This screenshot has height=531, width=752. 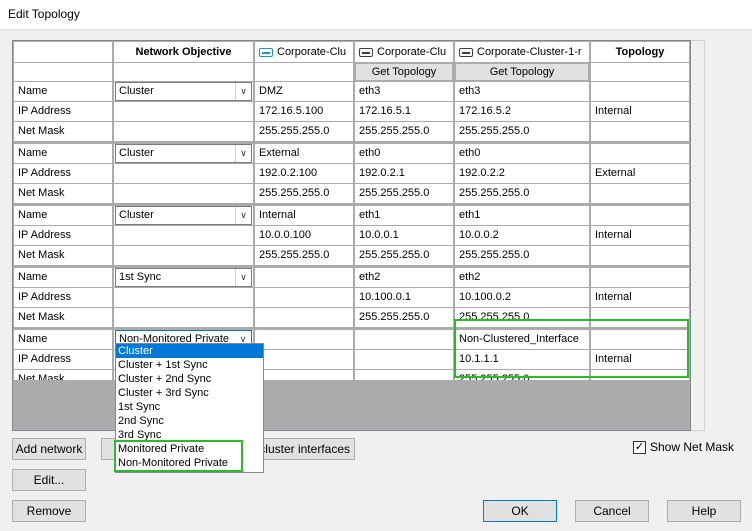 What do you see at coordinates (698, 235) in the screenshot?
I see `vertical-scrollbar` at bounding box center [698, 235].